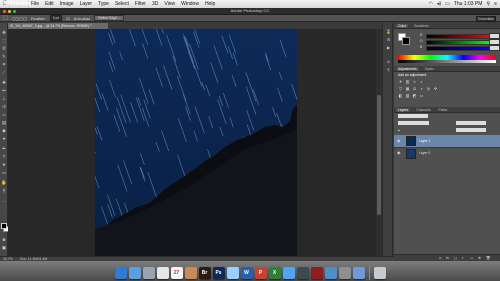  What do you see at coordinates (4, 98) in the screenshot?
I see `clone-stamp-tool-icon: ⊥` at bounding box center [4, 98].